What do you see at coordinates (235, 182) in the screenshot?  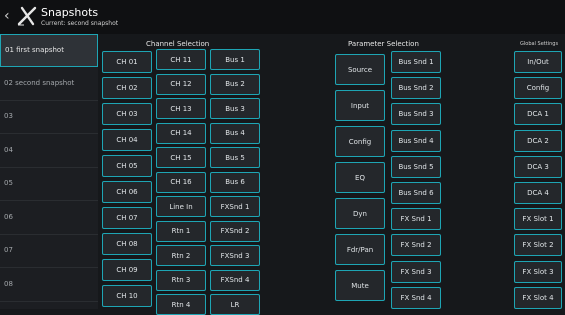 I see `channel-button-bus-6: Bus 6` at bounding box center [235, 182].